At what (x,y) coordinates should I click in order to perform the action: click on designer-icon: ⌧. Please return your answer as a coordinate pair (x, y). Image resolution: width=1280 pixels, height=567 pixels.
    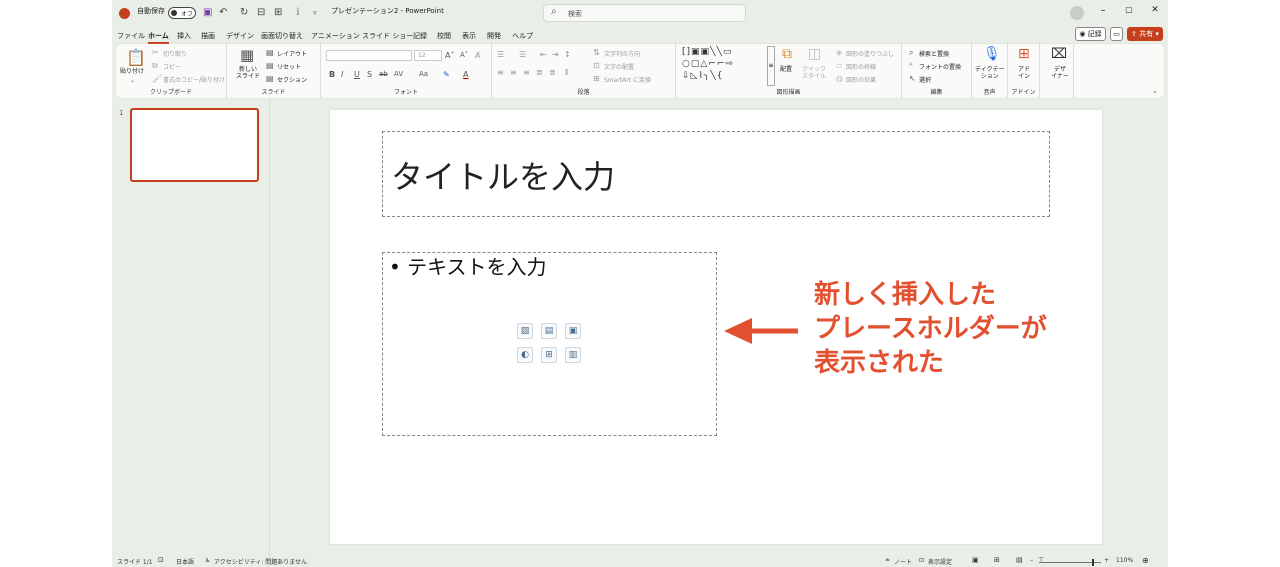
    Looking at the image, I should click on (1059, 54).